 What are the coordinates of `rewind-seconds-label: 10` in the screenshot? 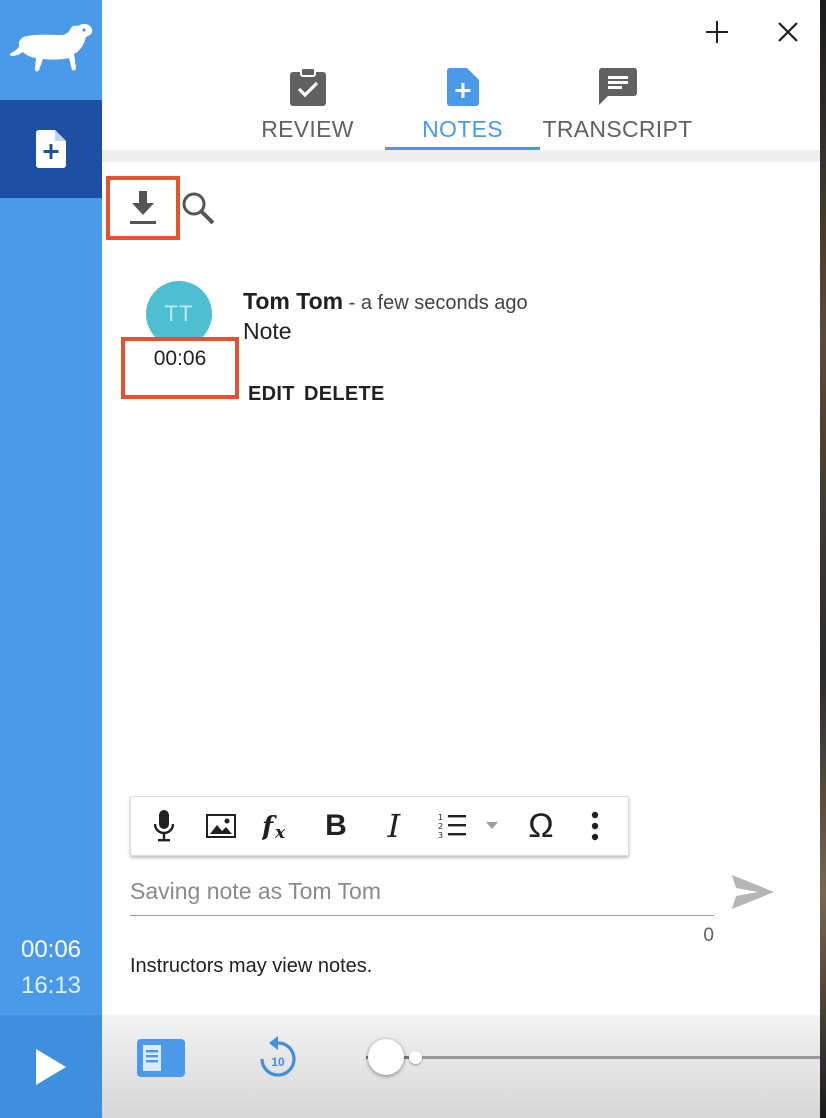 It's located at (278, 1062).